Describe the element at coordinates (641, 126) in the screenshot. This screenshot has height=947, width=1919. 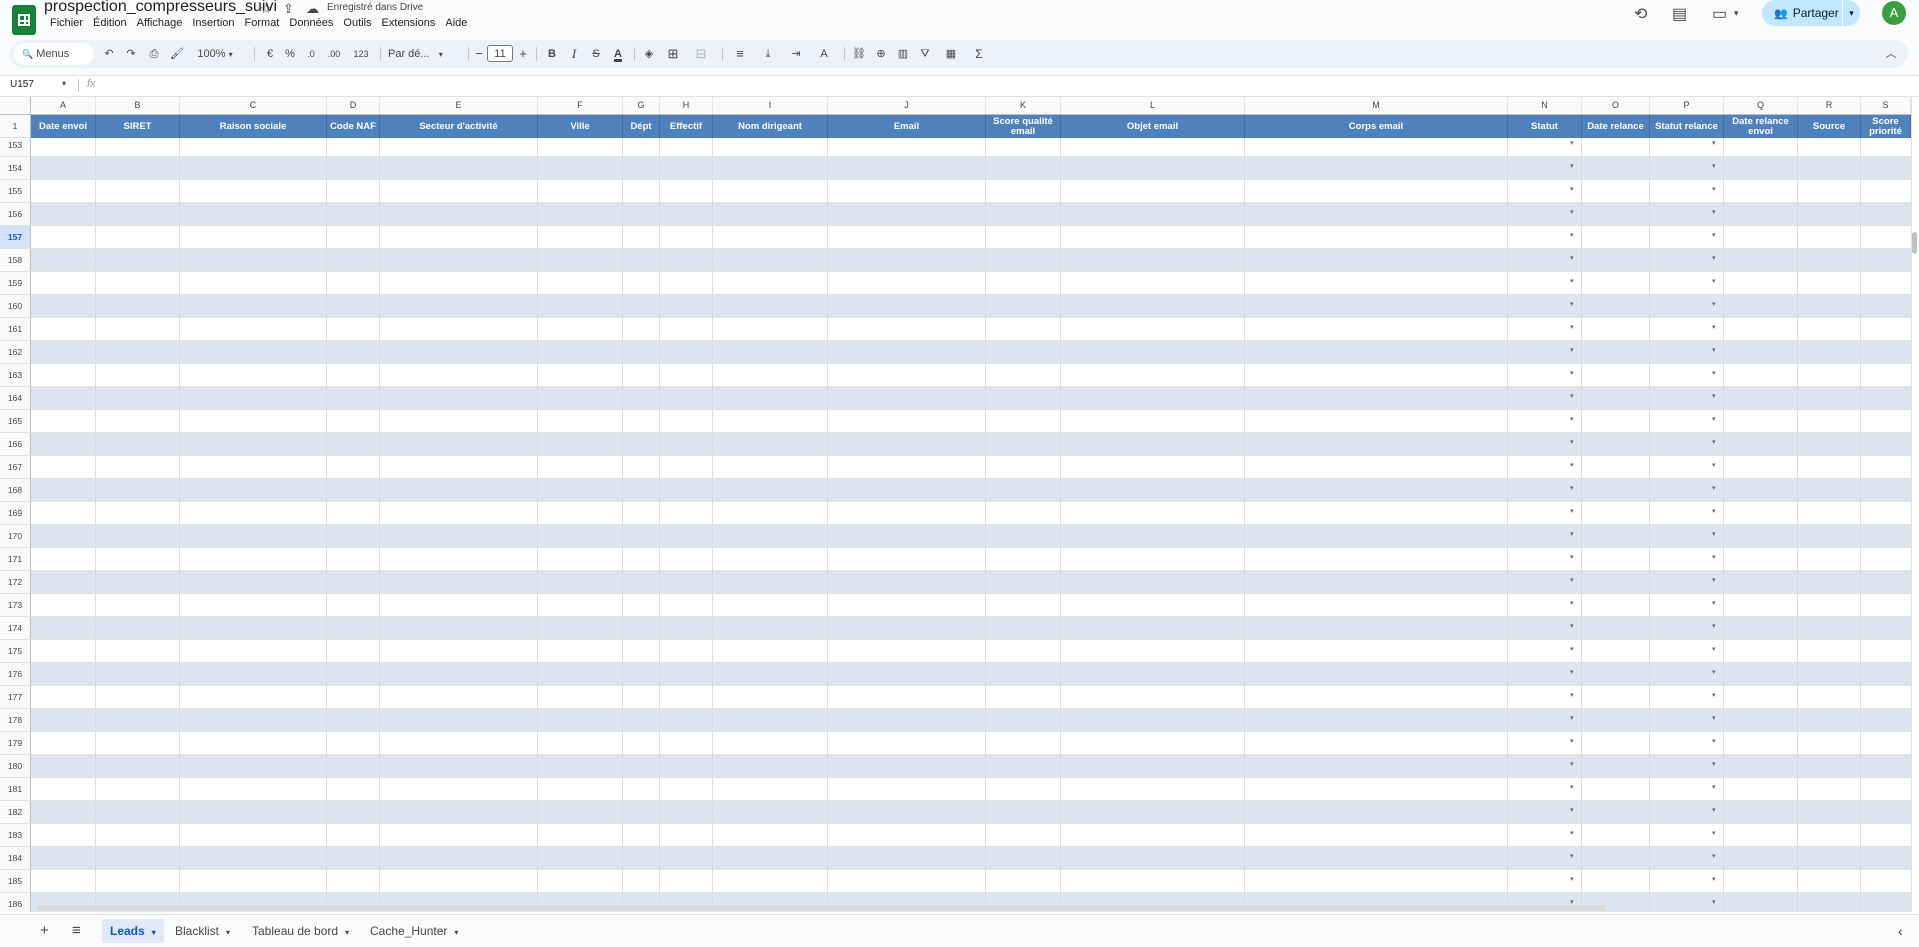
I see `column-header-cell: Dépt` at that location.